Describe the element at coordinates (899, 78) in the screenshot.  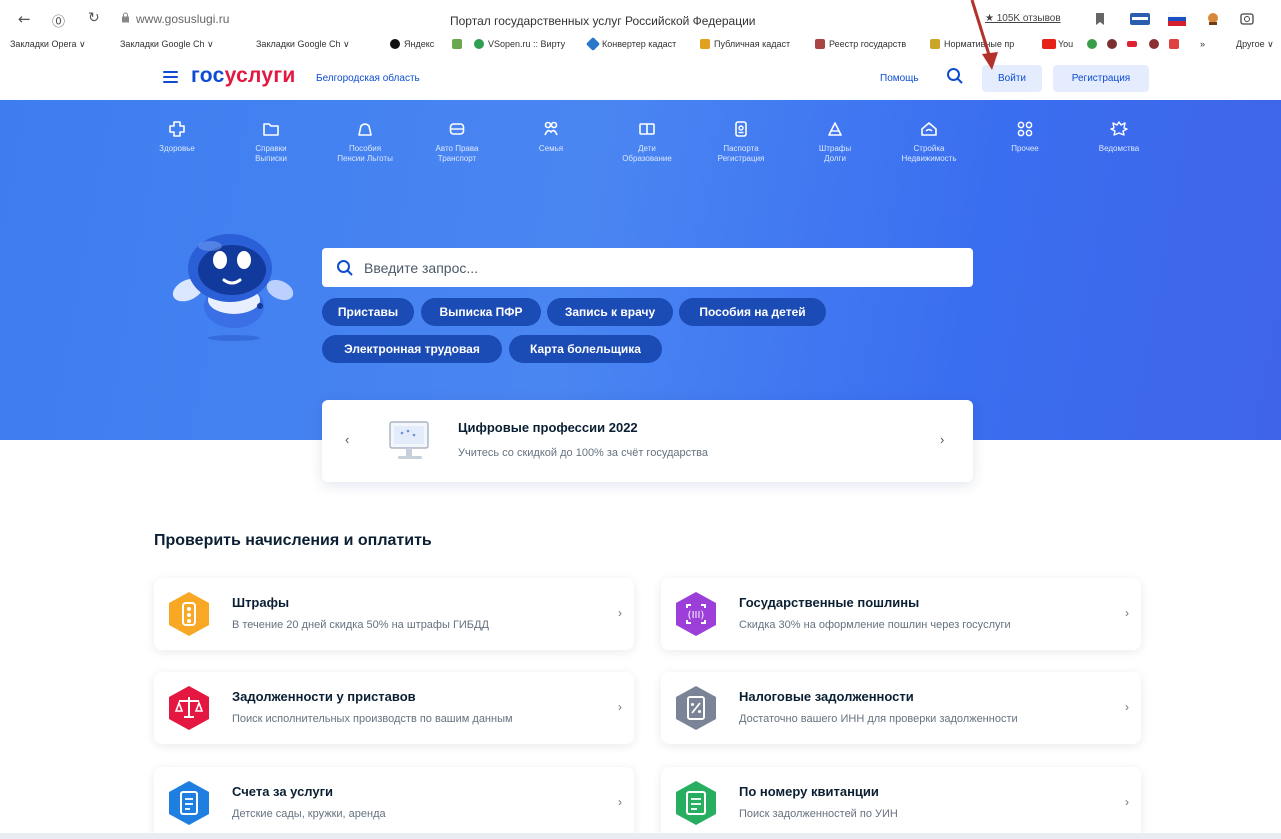
I see `help-link: Помощь` at that location.